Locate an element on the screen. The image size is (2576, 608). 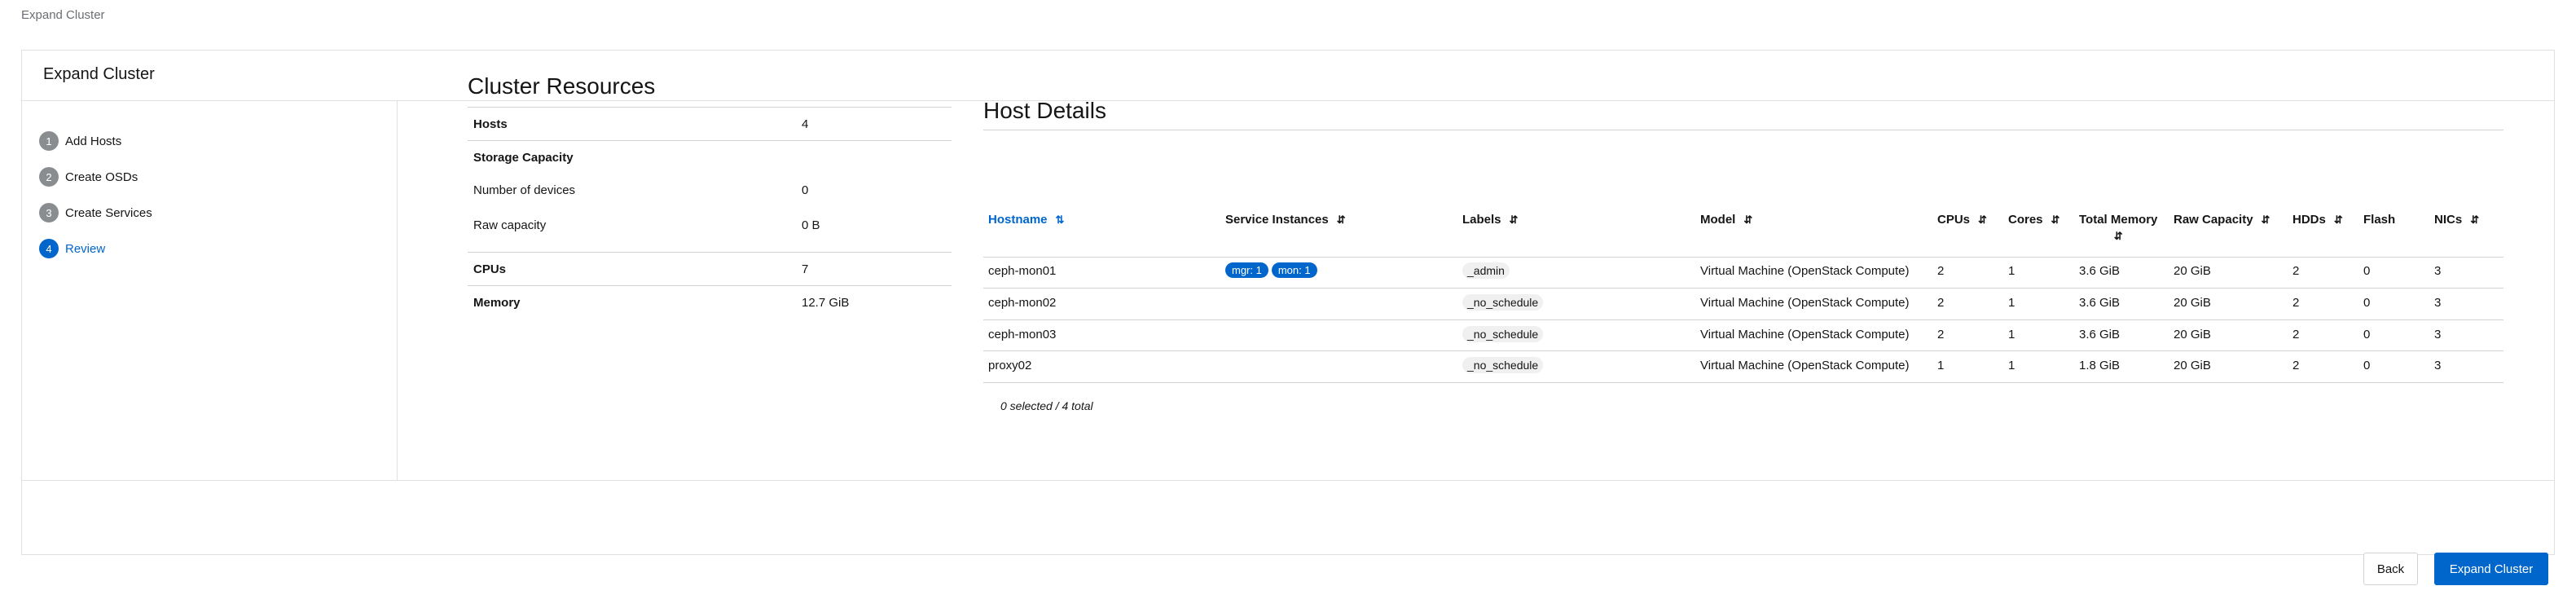
step-number: 2 is located at coordinates (49, 177).